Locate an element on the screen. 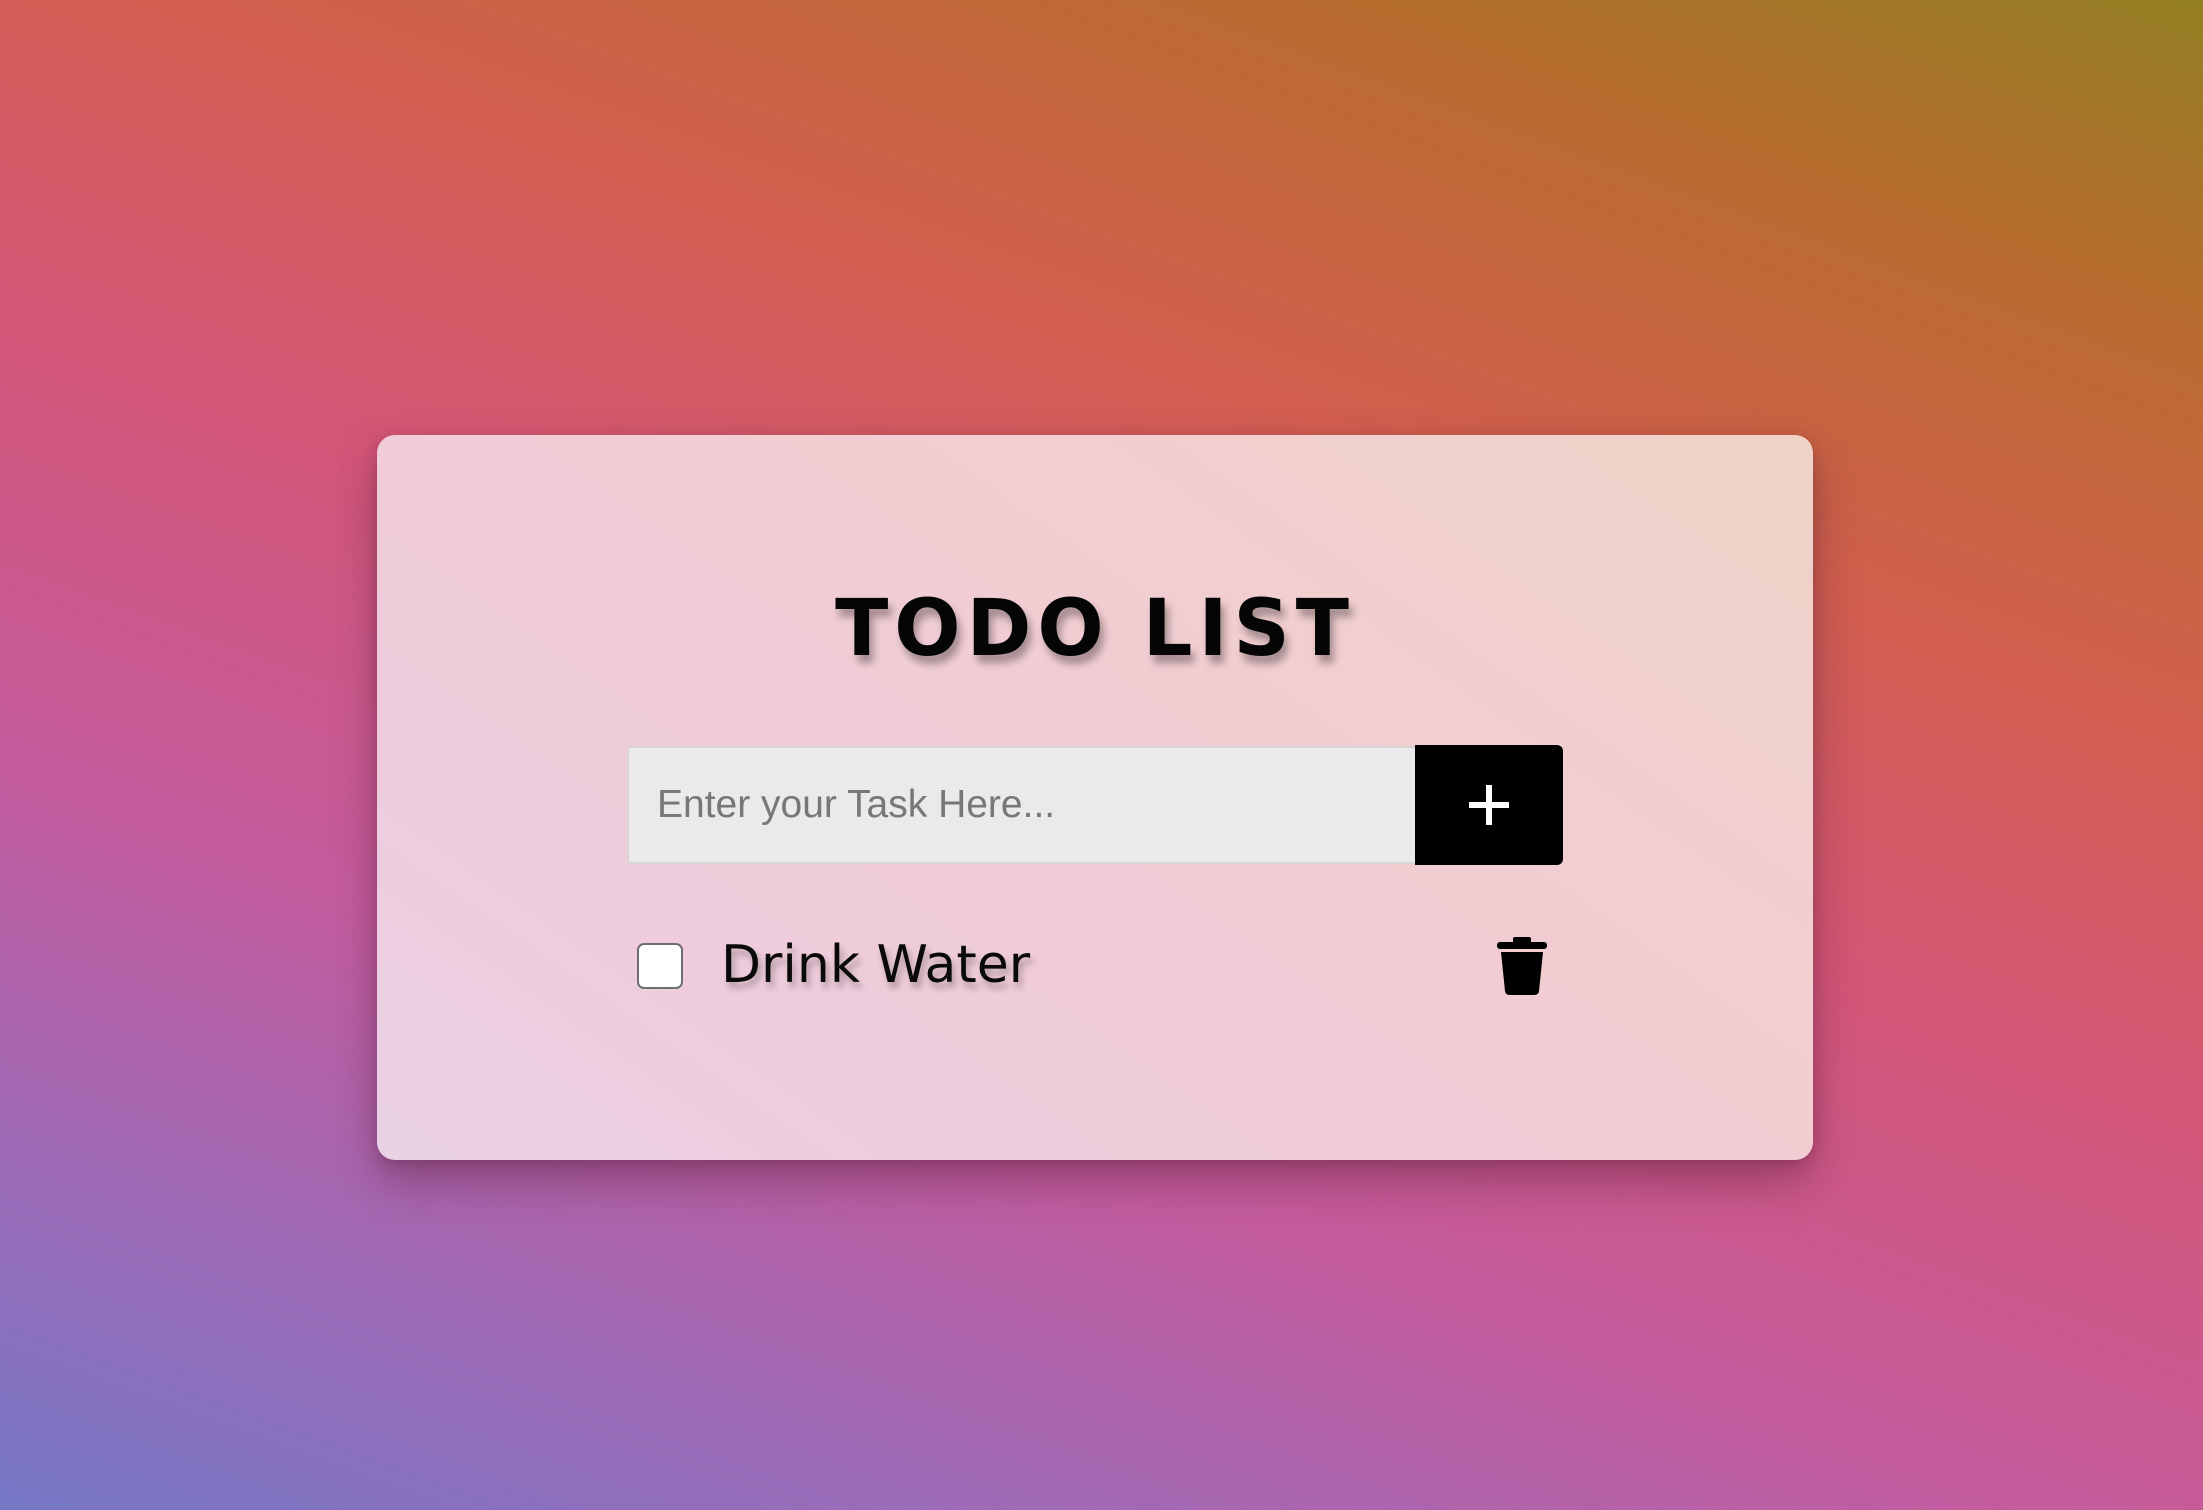 This screenshot has height=1510, width=2203. add-task-button is located at coordinates (1489, 805).